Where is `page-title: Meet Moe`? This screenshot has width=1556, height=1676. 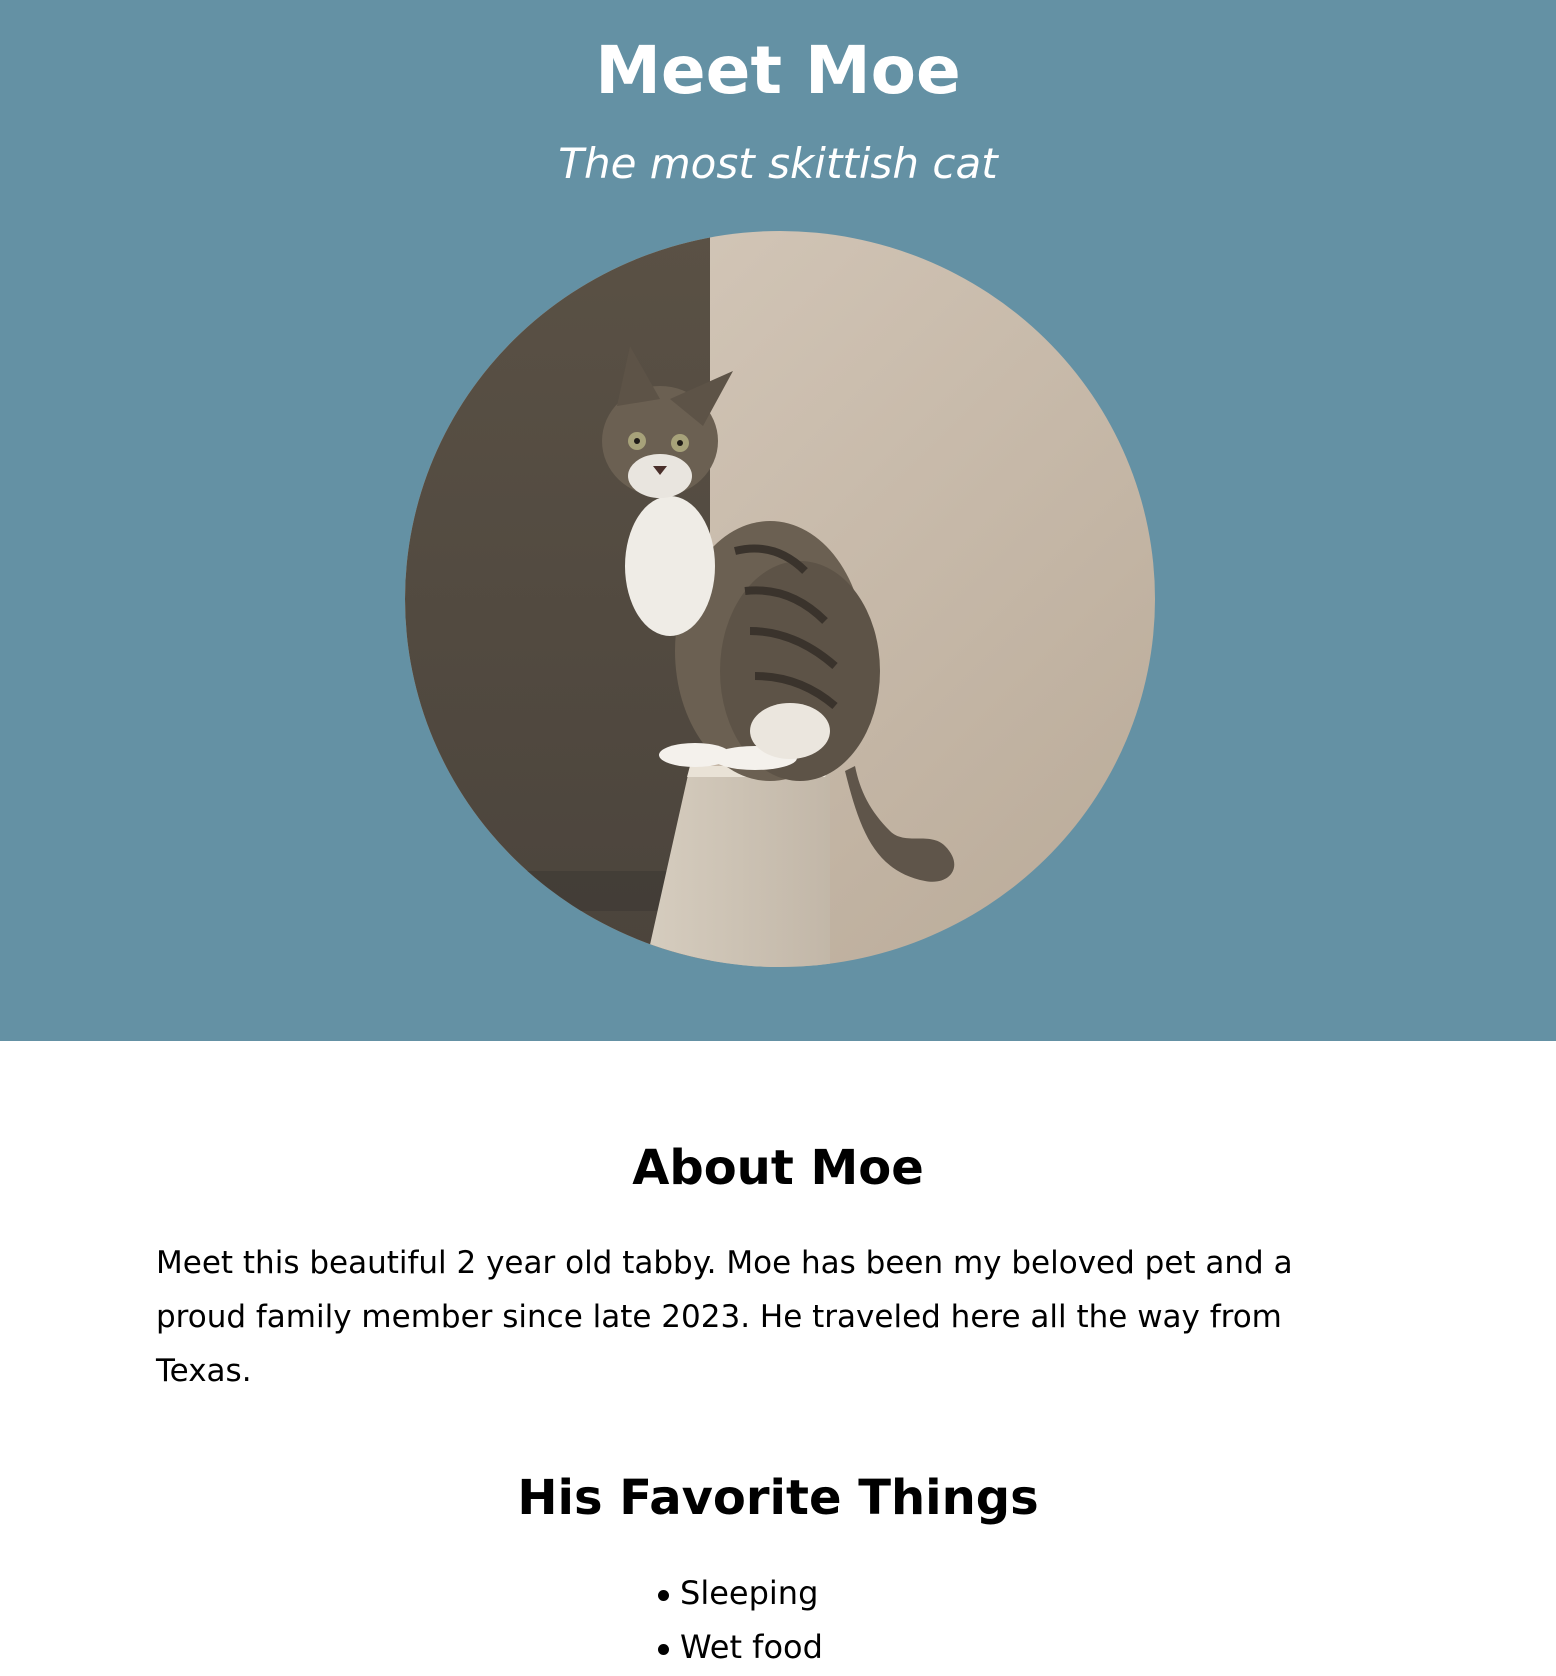
page-title: Meet Moe is located at coordinates (778, 70).